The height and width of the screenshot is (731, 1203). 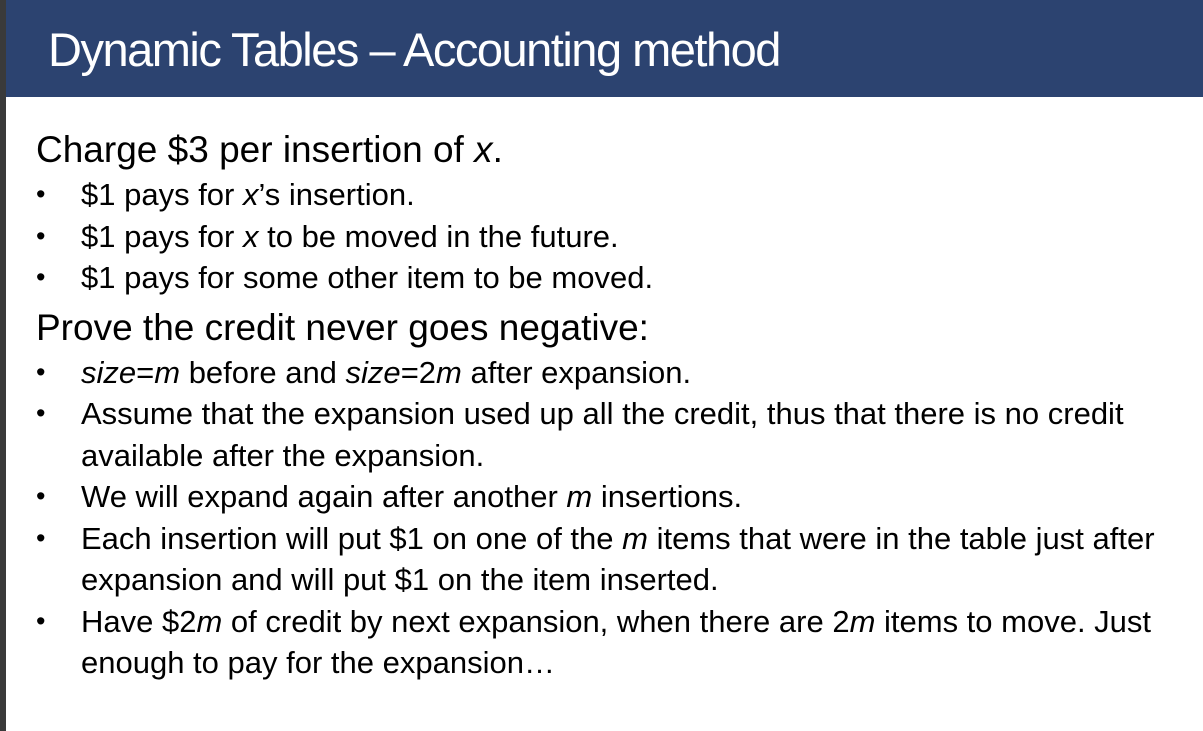 What do you see at coordinates (263, 372) in the screenshot?
I see `text: before and` at bounding box center [263, 372].